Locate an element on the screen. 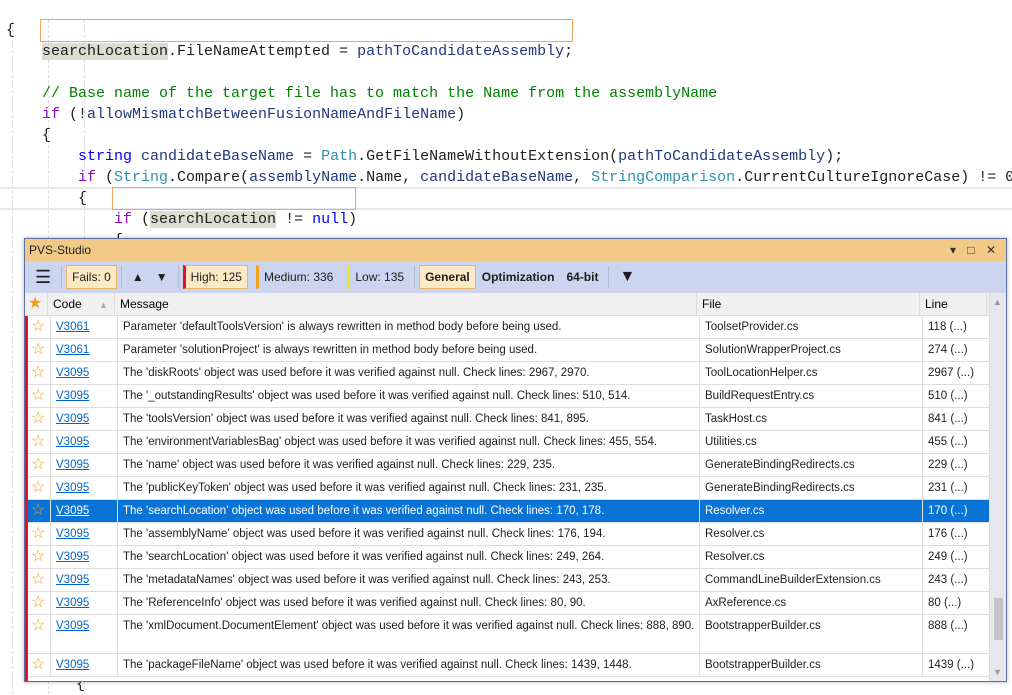 This screenshot has width=1012, height=695. general-button: General is located at coordinates (447, 277).